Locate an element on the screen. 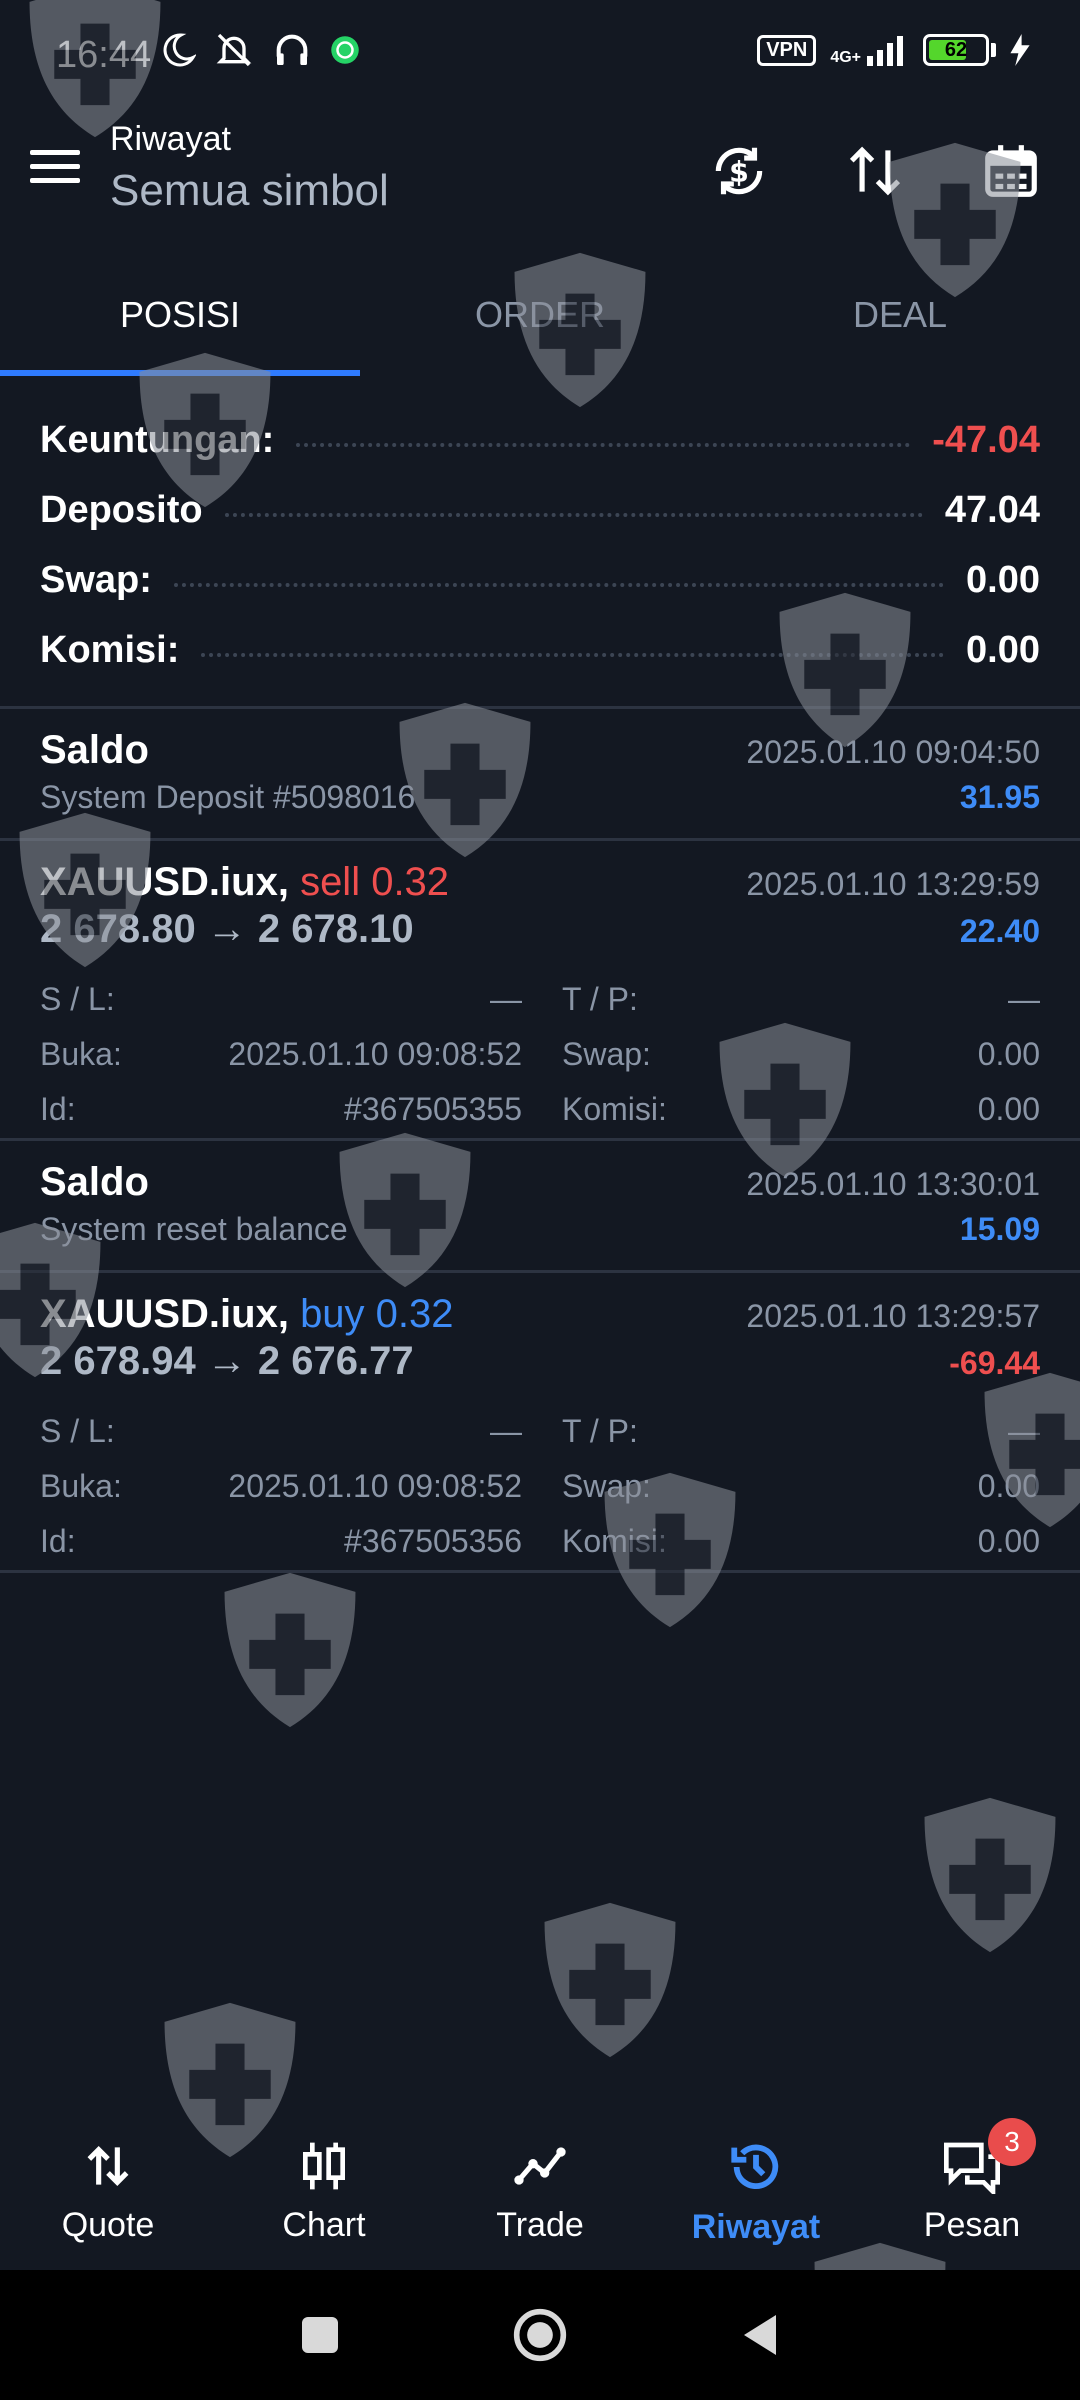  back-button is located at coordinates (760, 2335).